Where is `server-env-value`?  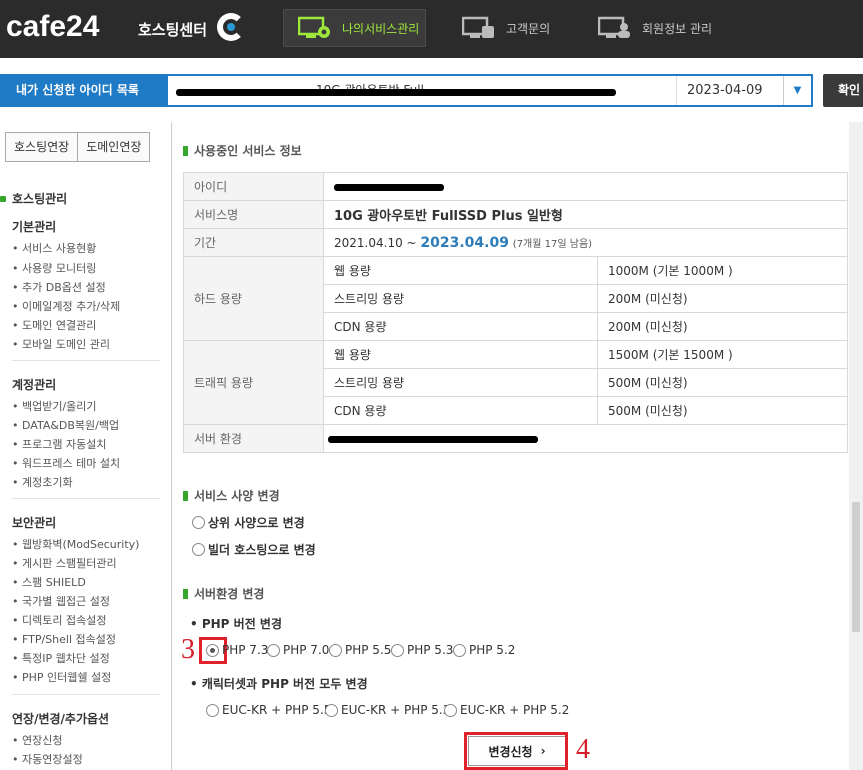 server-env-value is located at coordinates (585, 438).